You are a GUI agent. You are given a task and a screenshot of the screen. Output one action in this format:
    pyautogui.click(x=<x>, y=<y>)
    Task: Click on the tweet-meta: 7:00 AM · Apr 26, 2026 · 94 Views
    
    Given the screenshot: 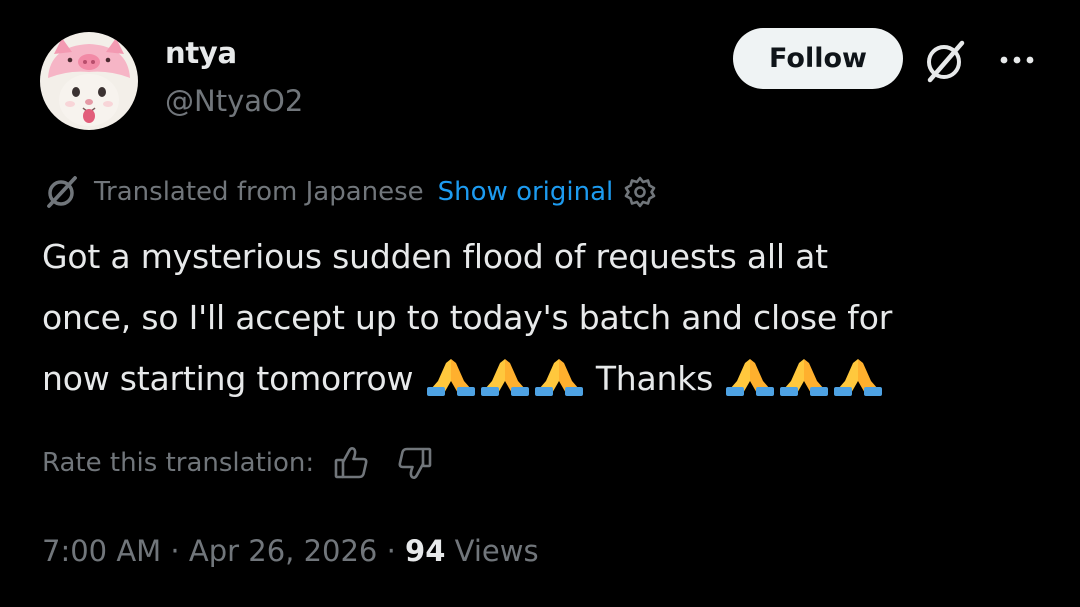 What is the action you would take?
    pyautogui.click(x=290, y=551)
    